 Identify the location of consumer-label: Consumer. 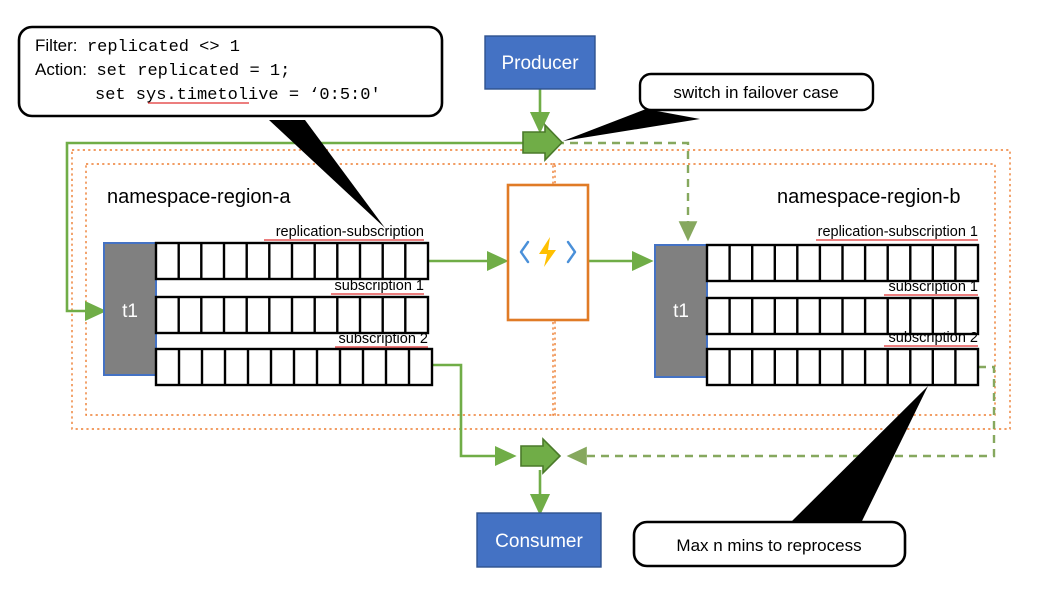
(539, 541).